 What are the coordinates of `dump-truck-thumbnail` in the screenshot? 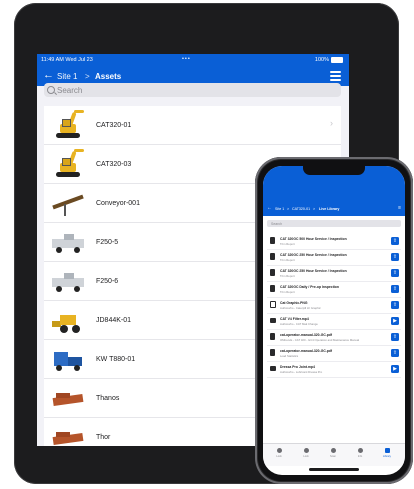 It's located at (68, 359).